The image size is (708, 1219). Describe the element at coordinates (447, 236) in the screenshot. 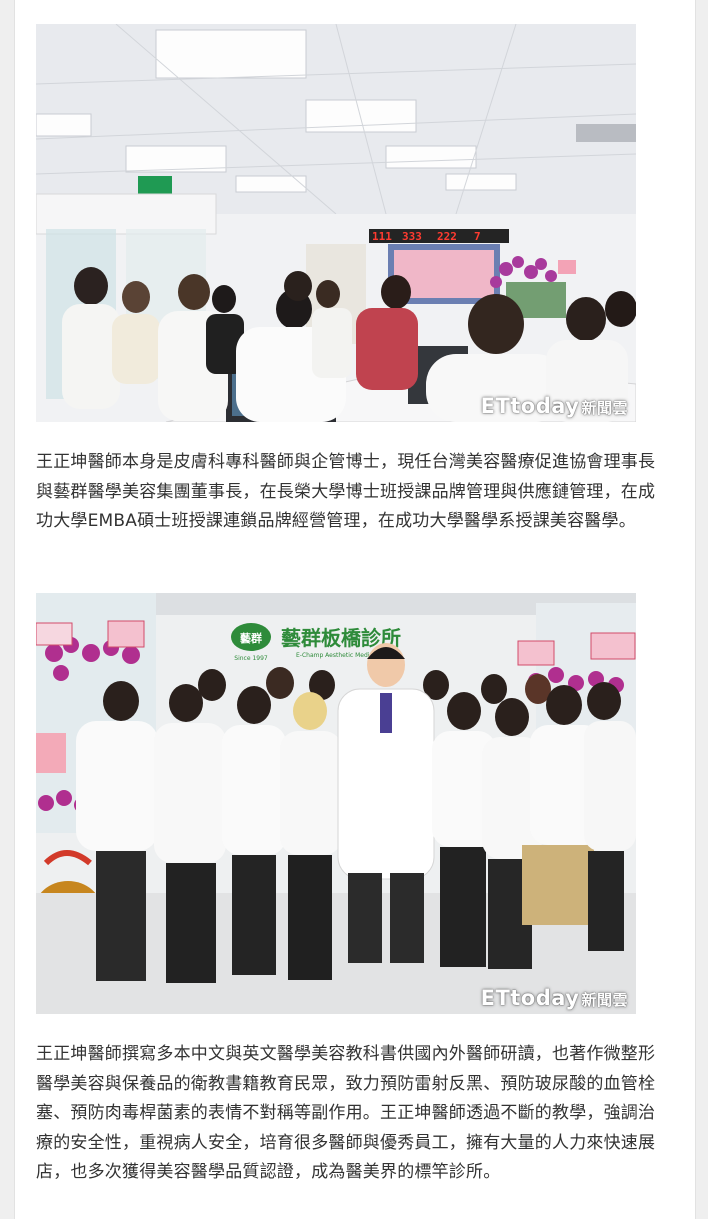

I see `counter-222: 222` at that location.